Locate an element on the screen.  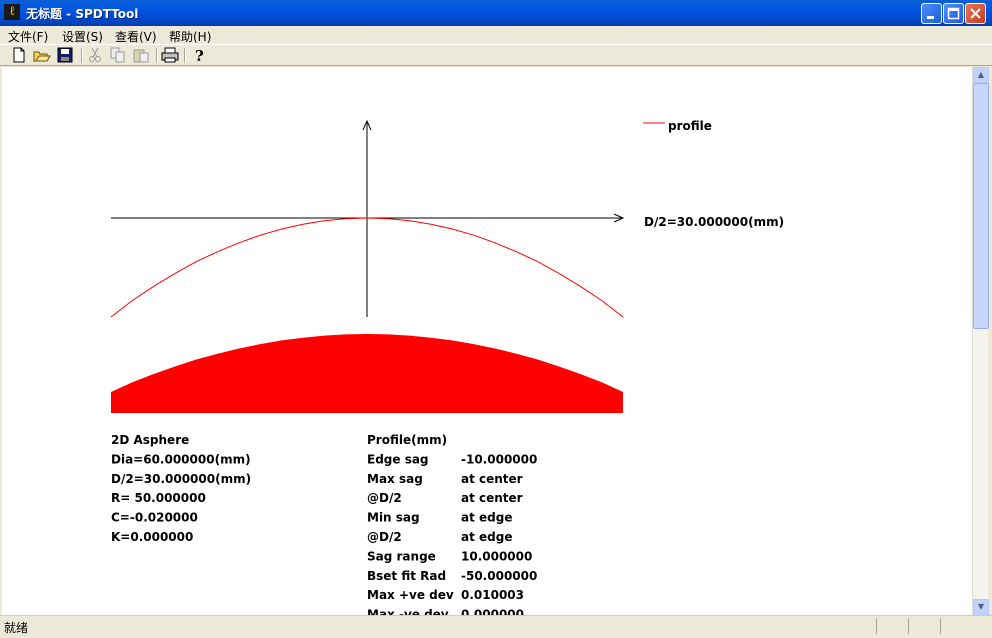
open-button is located at coordinates (42, 55).